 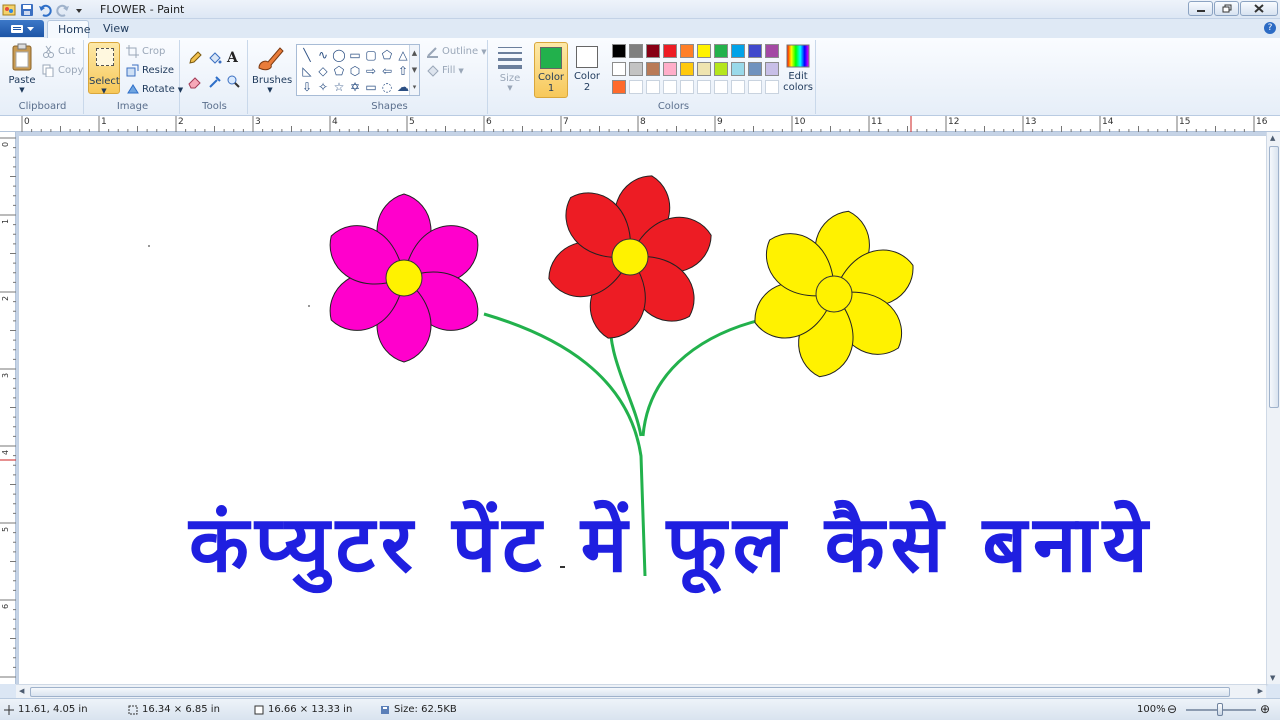 What do you see at coordinates (414, 70) in the screenshot?
I see `shapes-scrollbar: ▲ ▼ ▾` at bounding box center [414, 70].